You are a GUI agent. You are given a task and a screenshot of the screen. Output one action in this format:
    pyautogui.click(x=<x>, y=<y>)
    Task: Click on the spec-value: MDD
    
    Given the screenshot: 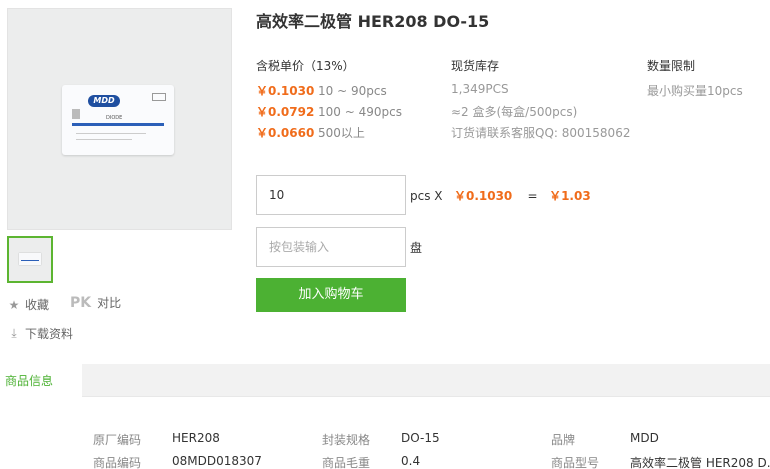 What is the action you would take?
    pyautogui.click(x=644, y=438)
    